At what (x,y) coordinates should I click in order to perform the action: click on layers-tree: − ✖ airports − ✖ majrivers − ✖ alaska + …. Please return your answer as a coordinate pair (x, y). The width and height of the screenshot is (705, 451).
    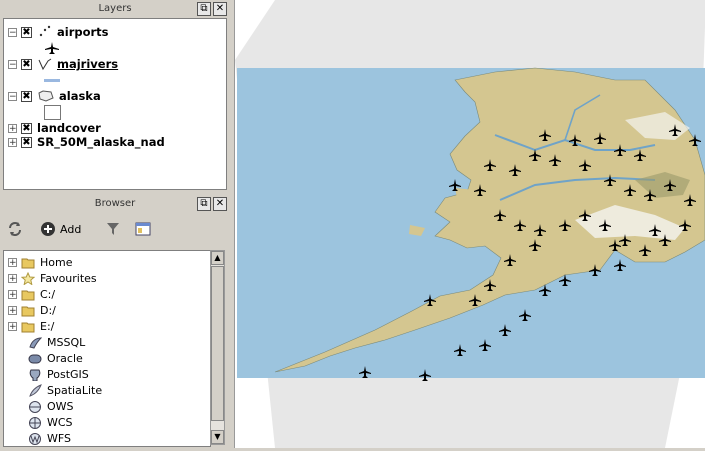
    Looking at the image, I should click on (115, 104).